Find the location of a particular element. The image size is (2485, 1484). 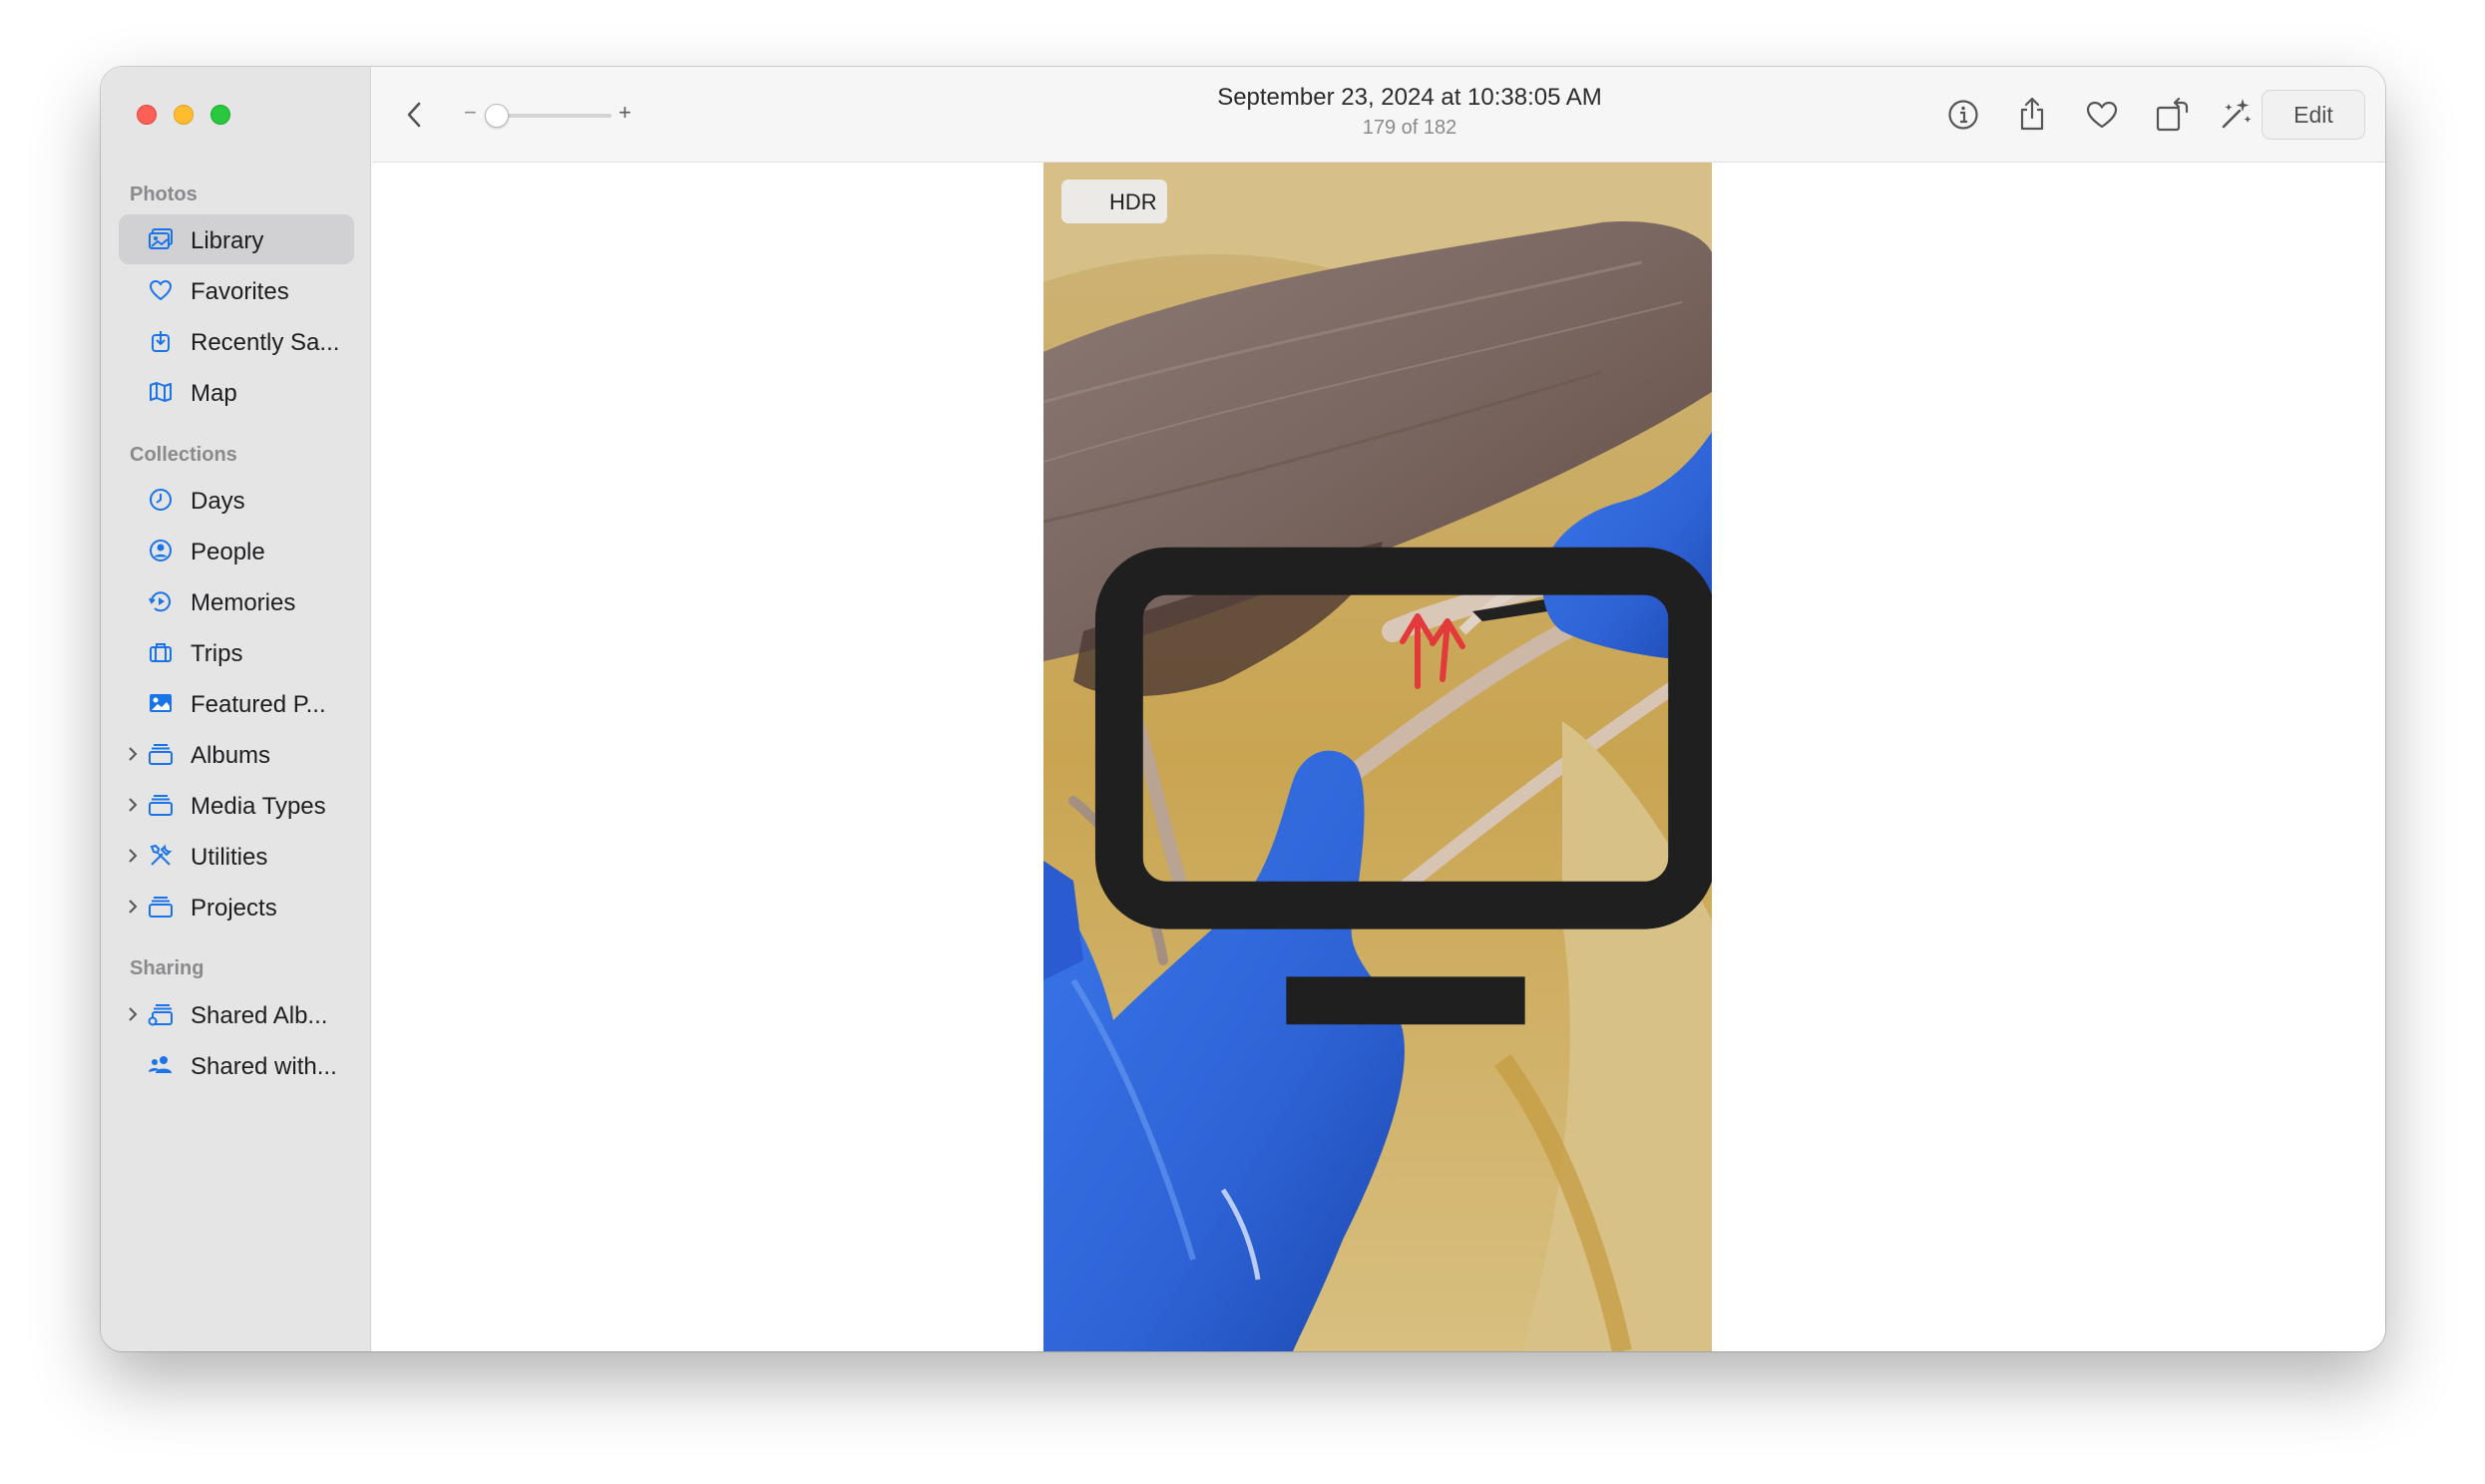

sidebar-item-projects: Projects is located at coordinates (236, 906).